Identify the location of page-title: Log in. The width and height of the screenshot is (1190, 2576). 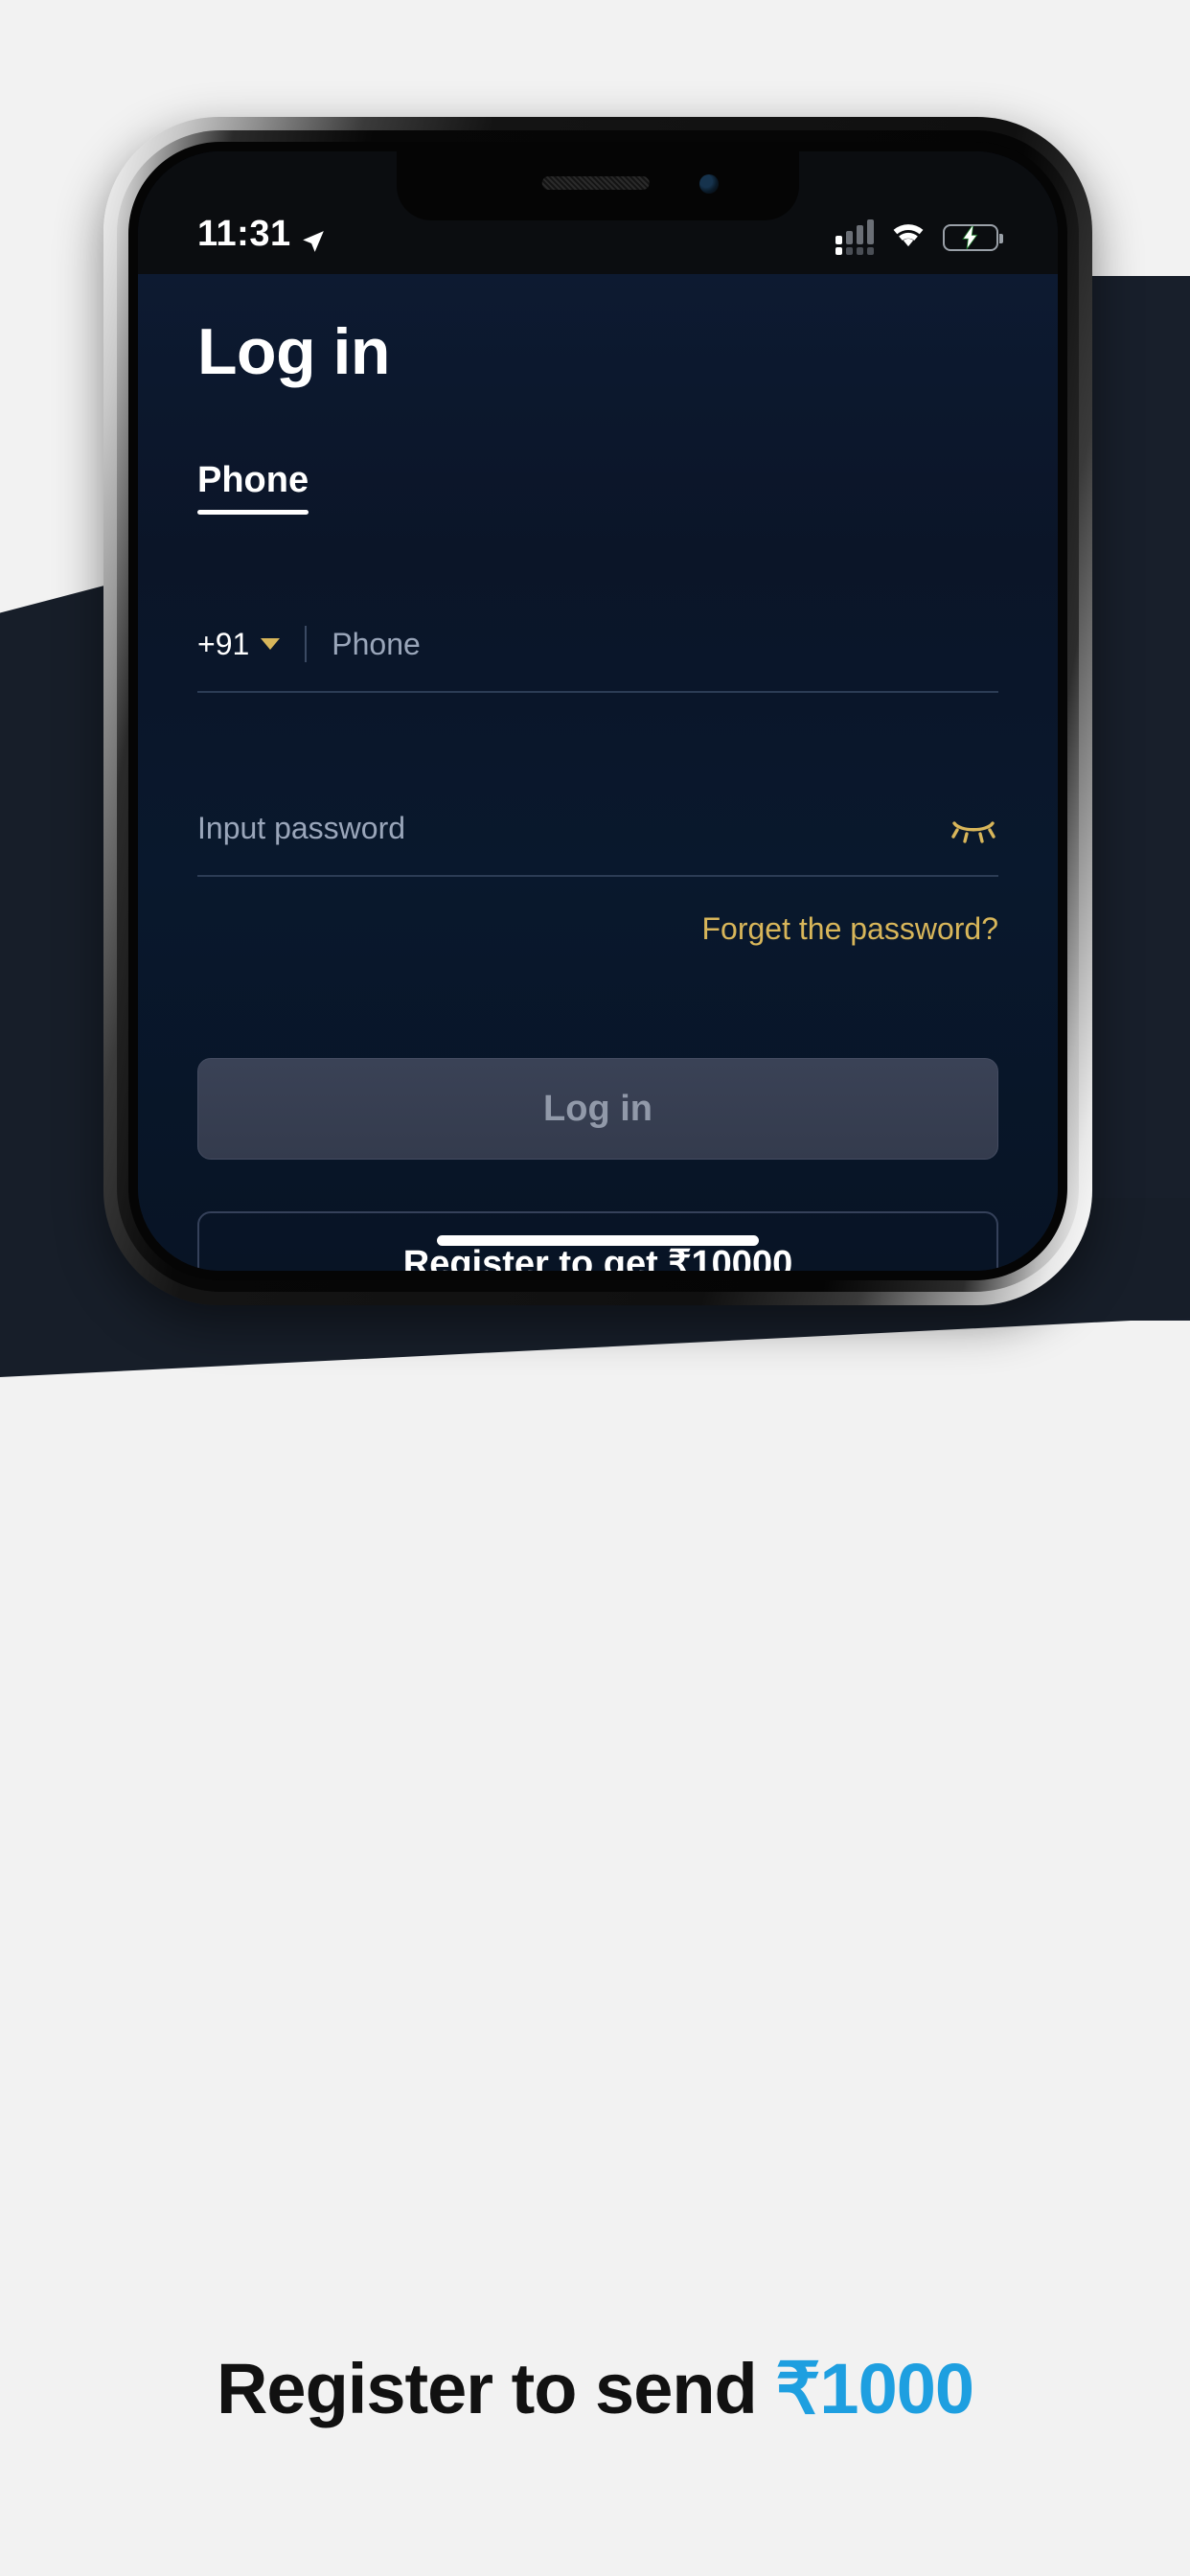
(294, 351).